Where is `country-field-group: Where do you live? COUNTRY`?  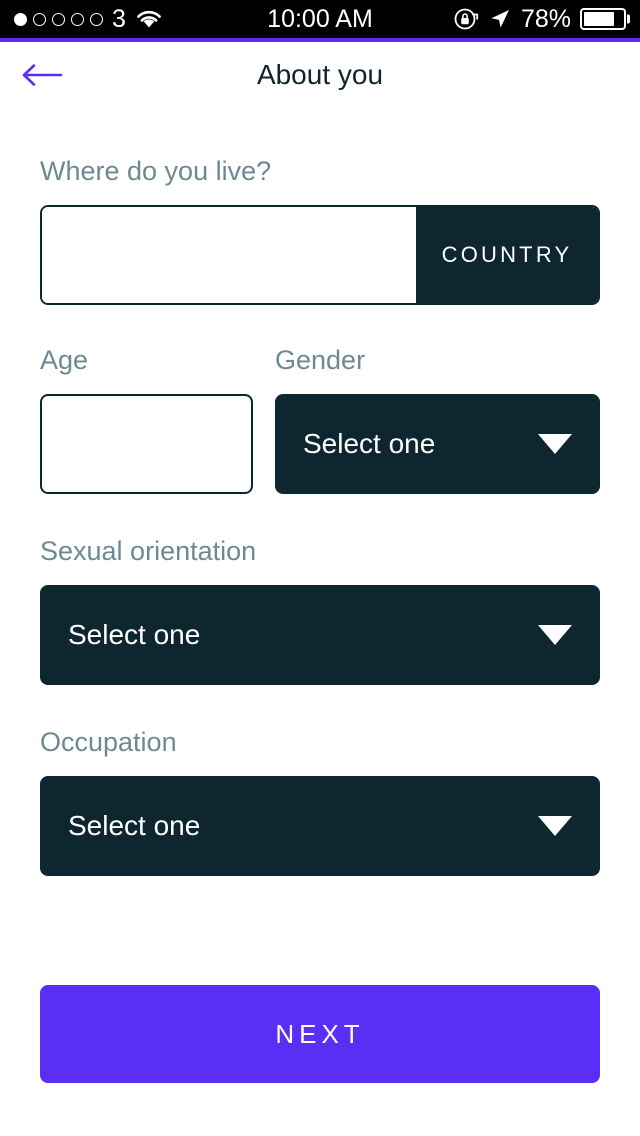
country-field-group: Where do you live? COUNTRY is located at coordinates (320, 231).